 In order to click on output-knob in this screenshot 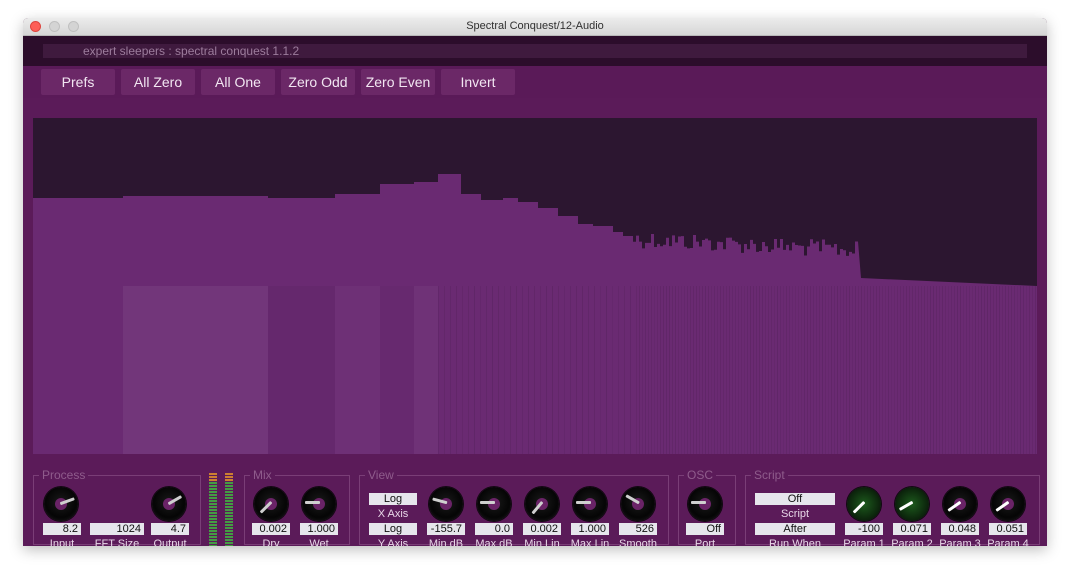, I will do `click(169, 504)`.